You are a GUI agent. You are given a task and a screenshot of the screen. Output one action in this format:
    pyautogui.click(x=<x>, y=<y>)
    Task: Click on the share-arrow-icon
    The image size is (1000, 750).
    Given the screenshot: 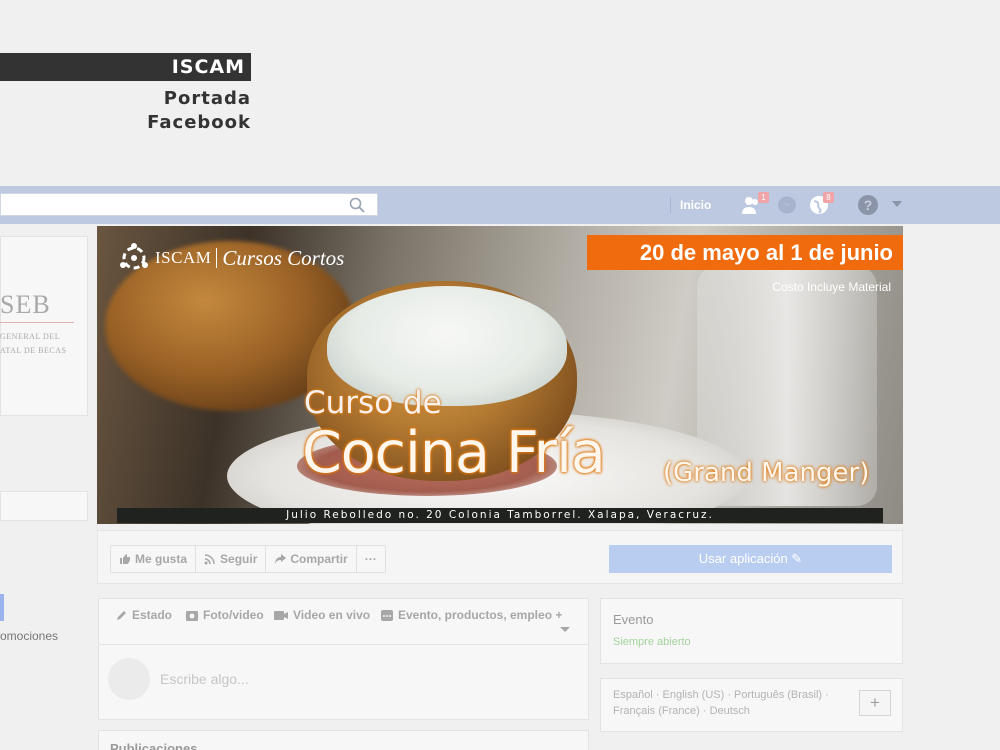 What is the action you would take?
    pyautogui.click(x=281, y=559)
    